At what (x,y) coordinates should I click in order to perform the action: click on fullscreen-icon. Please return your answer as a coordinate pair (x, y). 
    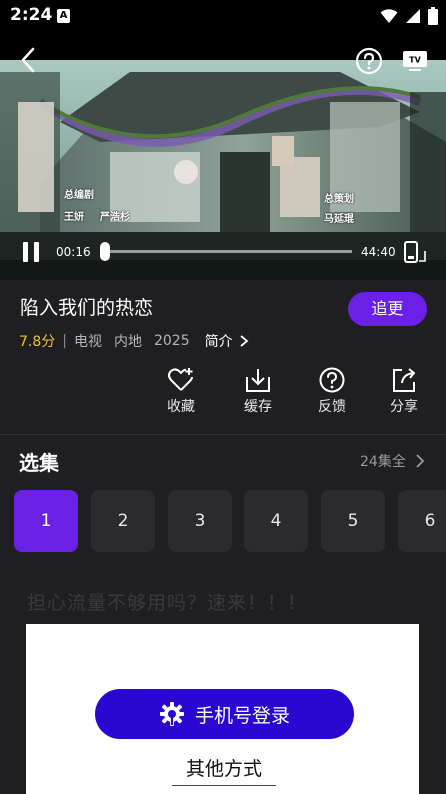
    Looking at the image, I should click on (415, 252).